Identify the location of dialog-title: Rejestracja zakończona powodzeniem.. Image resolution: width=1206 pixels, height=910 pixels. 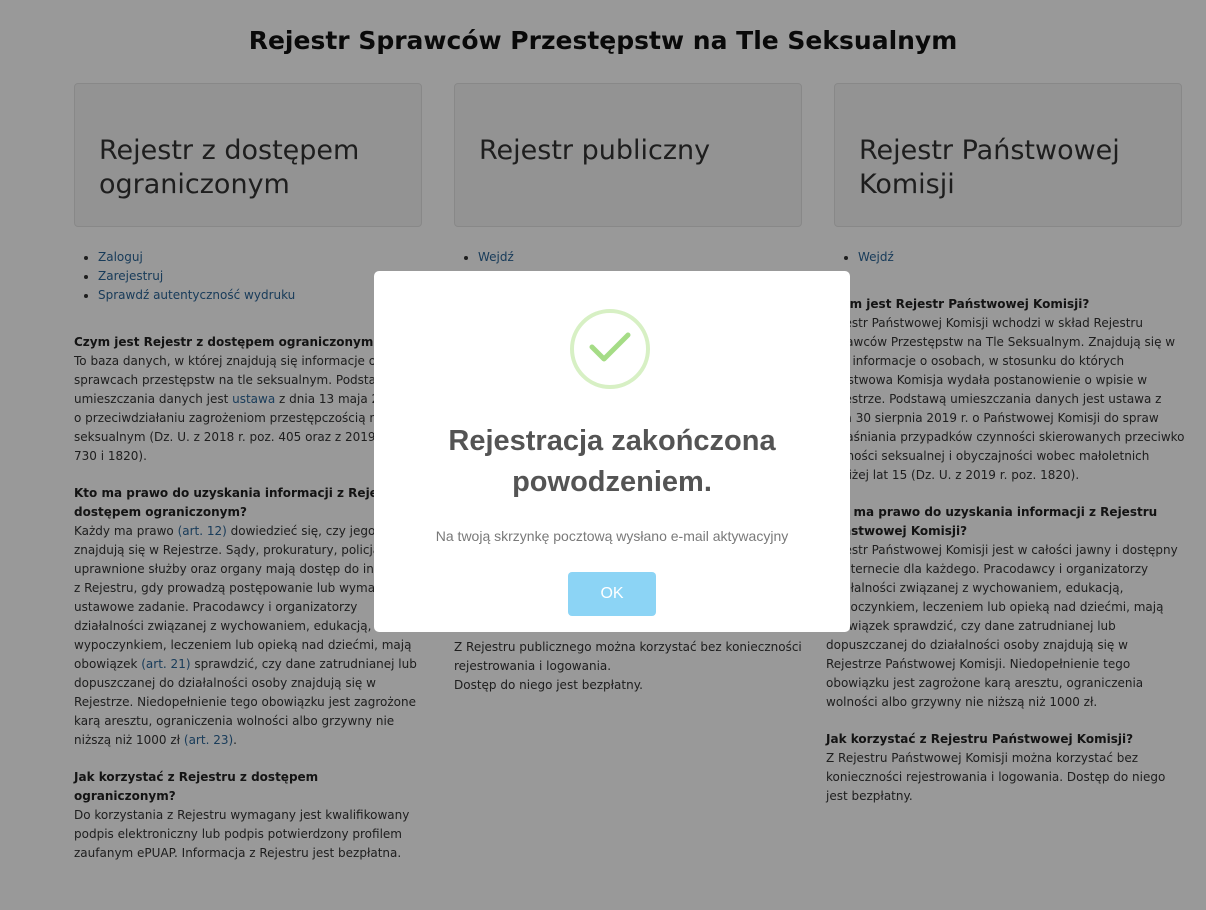
(612, 461).